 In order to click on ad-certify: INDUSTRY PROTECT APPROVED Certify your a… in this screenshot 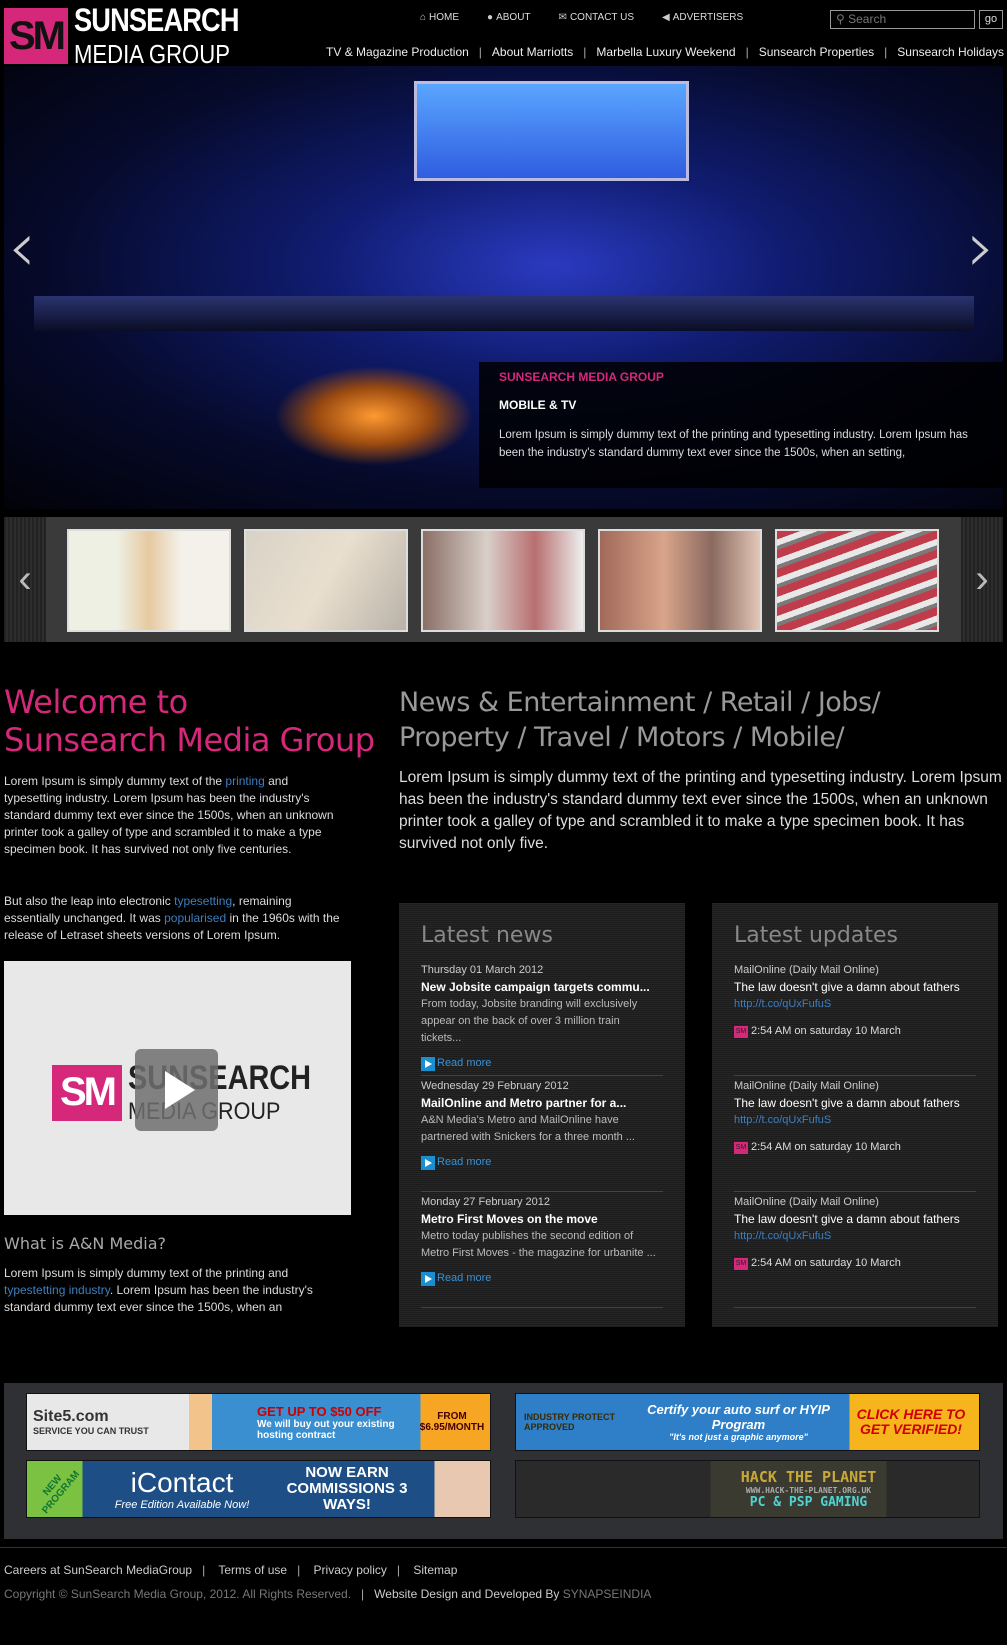, I will do `click(747, 1422)`.